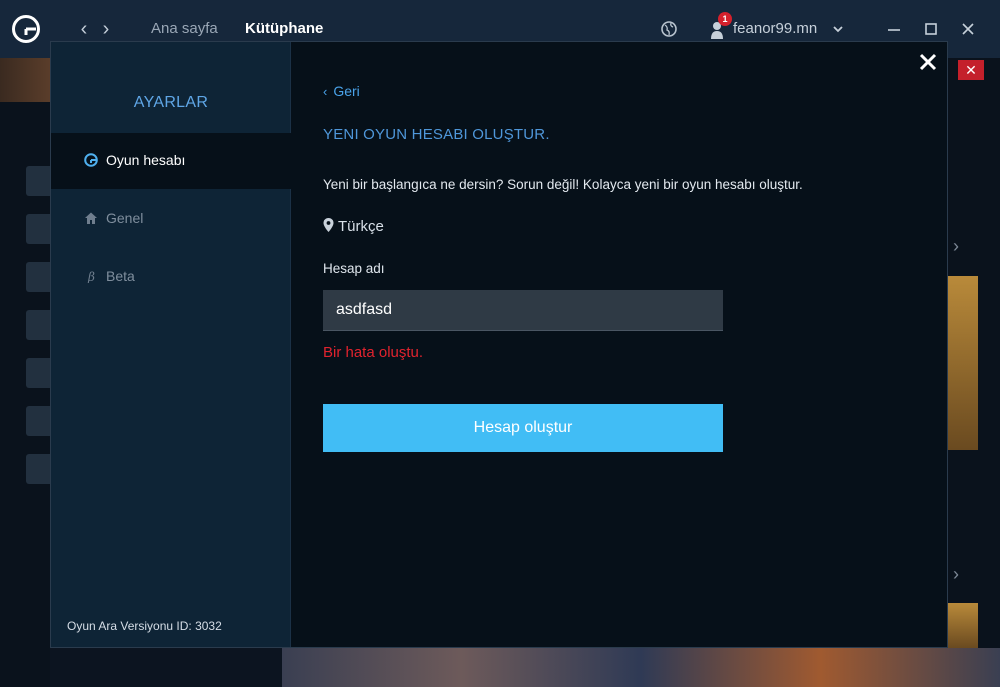 The height and width of the screenshot is (687, 1000). What do you see at coordinates (971, 70) in the screenshot?
I see `background-close-icon: ✕` at bounding box center [971, 70].